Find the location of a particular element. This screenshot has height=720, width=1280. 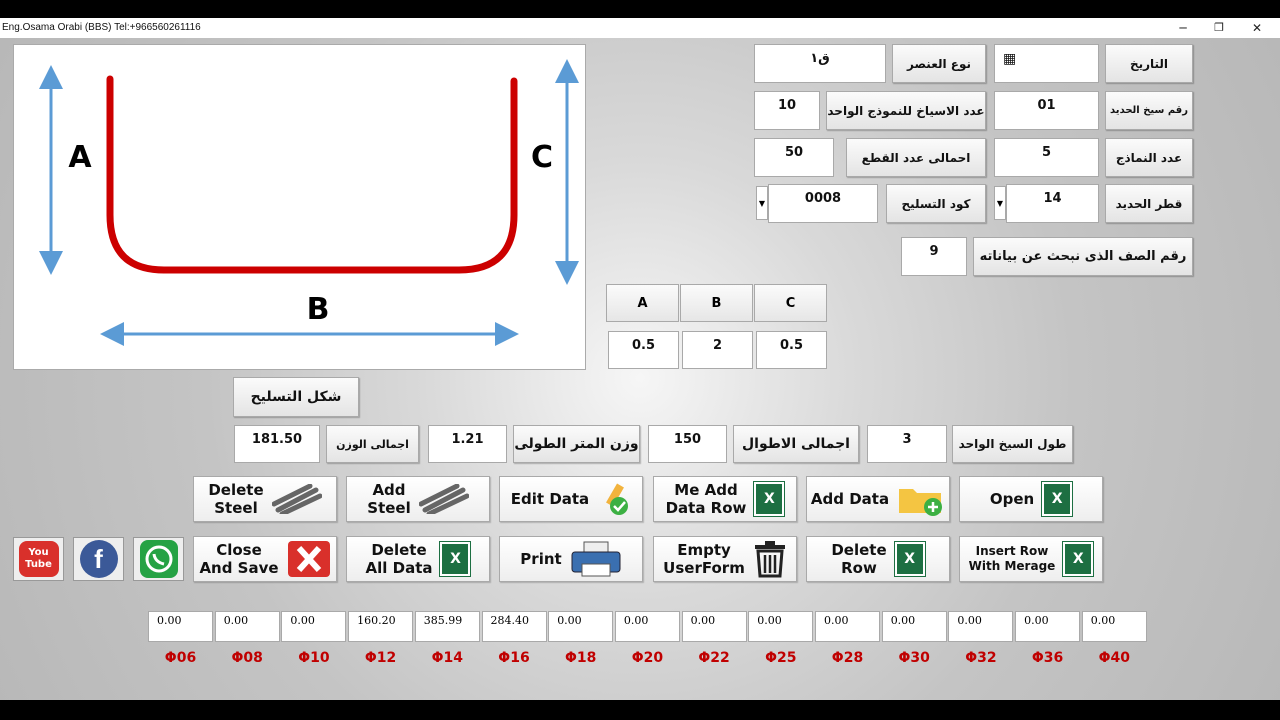

unit-weight-field: 1.21 is located at coordinates (467, 444).